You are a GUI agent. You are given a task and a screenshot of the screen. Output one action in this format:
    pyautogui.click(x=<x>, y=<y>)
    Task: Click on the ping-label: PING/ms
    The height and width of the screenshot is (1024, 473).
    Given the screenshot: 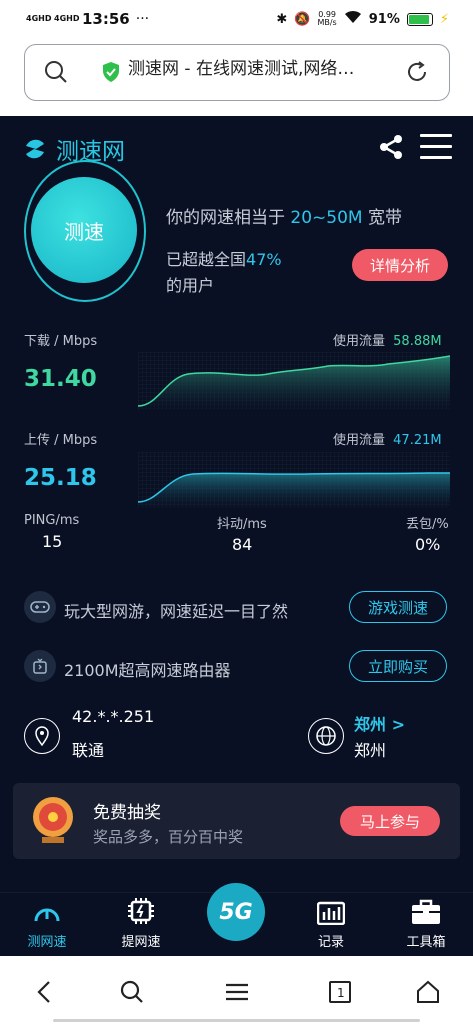 What is the action you would take?
    pyautogui.click(x=52, y=520)
    